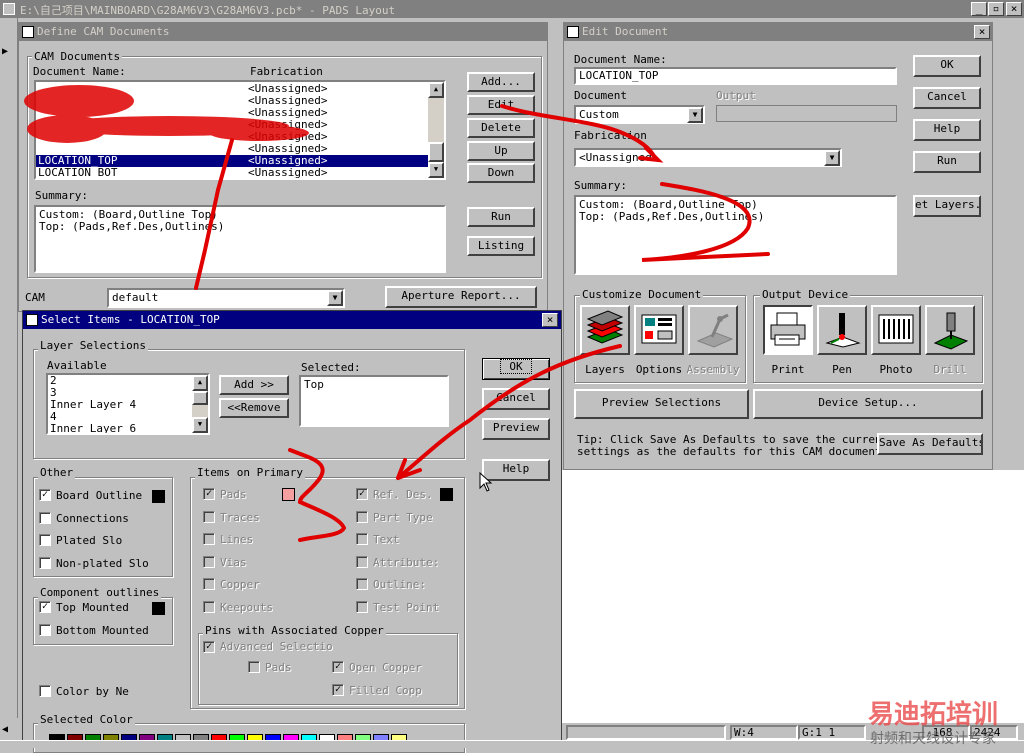  I want to click on watermark-logo: 易迪拓培训, so click(933, 715).